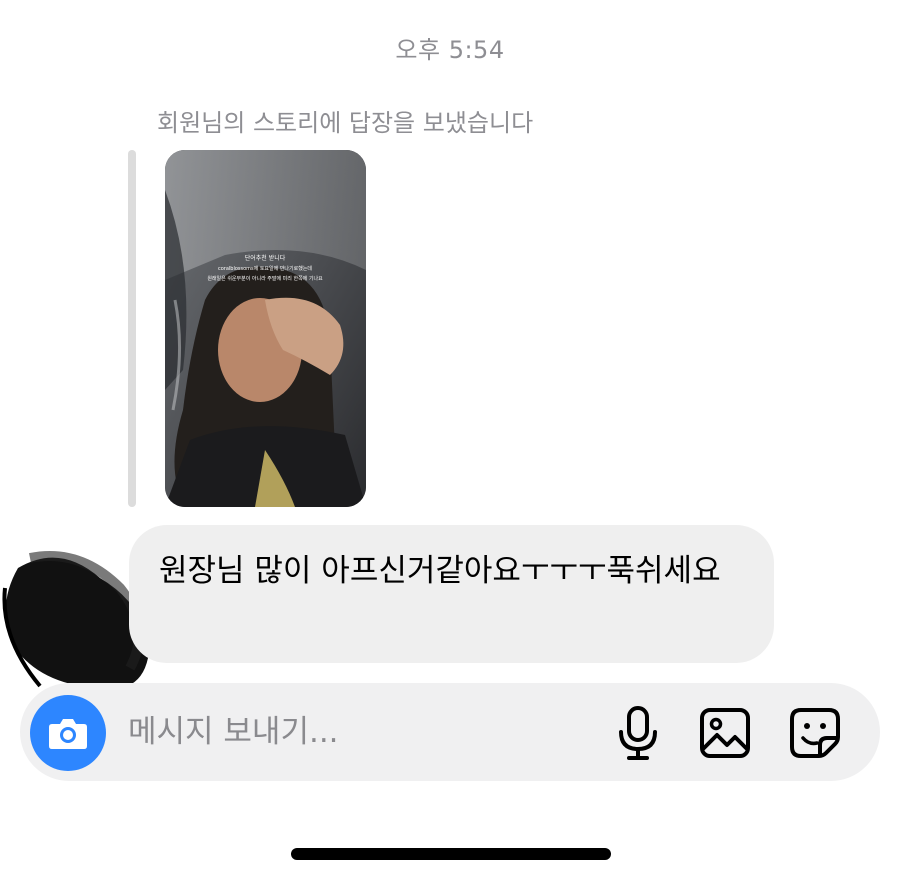  I want to click on message-bubble: 원장님 많이 아프신거같아요ㅜㅜㅜ푹쉬세요, so click(451, 594).